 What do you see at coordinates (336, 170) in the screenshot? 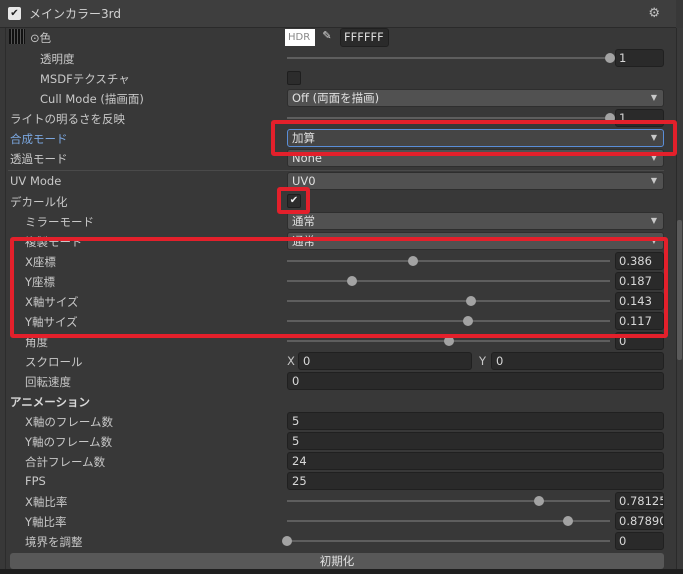
I see `divider` at bounding box center [336, 170].